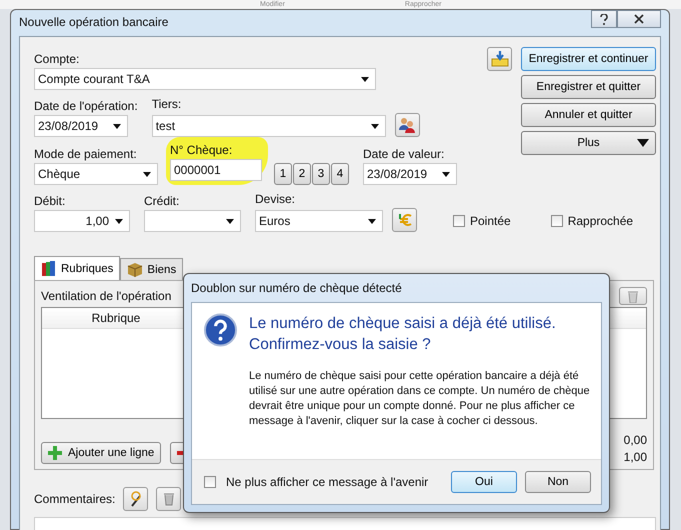  What do you see at coordinates (643, 143) in the screenshot?
I see `caret-icon` at bounding box center [643, 143].